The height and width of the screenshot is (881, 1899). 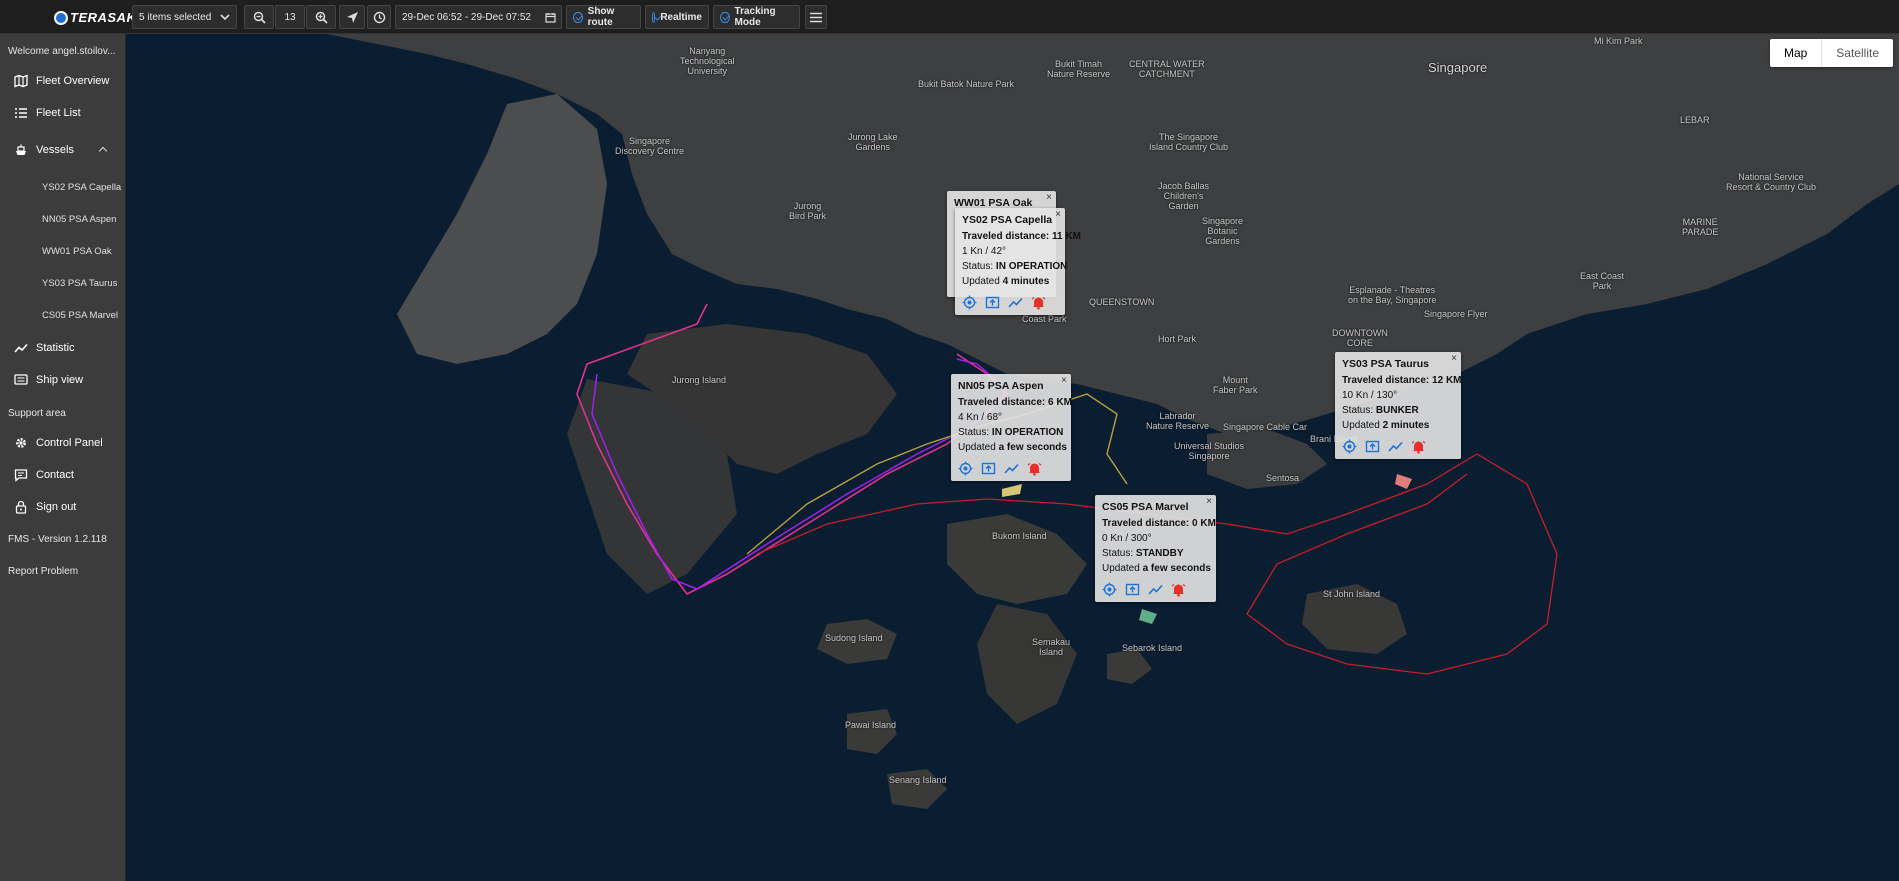 I want to click on place-label-jurong-lake: Jurong Lake Gardens, so click(x=873, y=142).